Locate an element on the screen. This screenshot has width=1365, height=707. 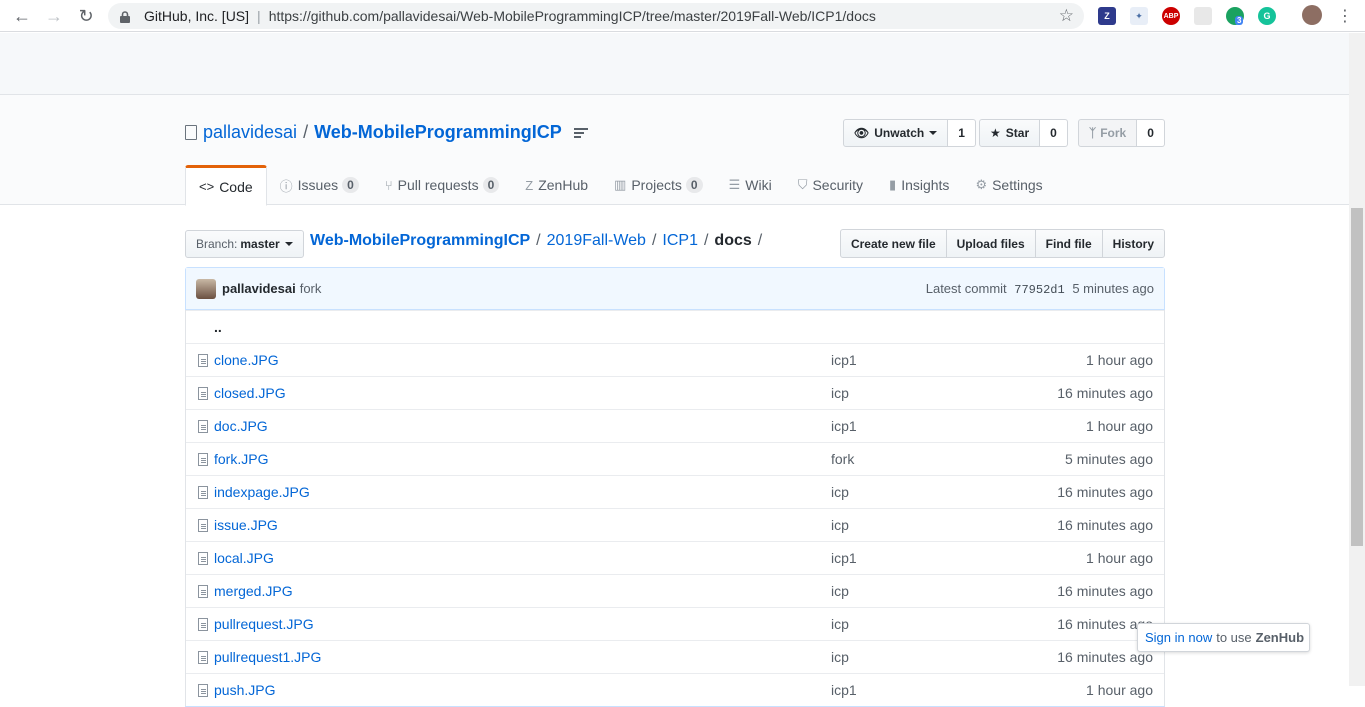
breadcrumb-link: ICP1 is located at coordinates (680, 241).